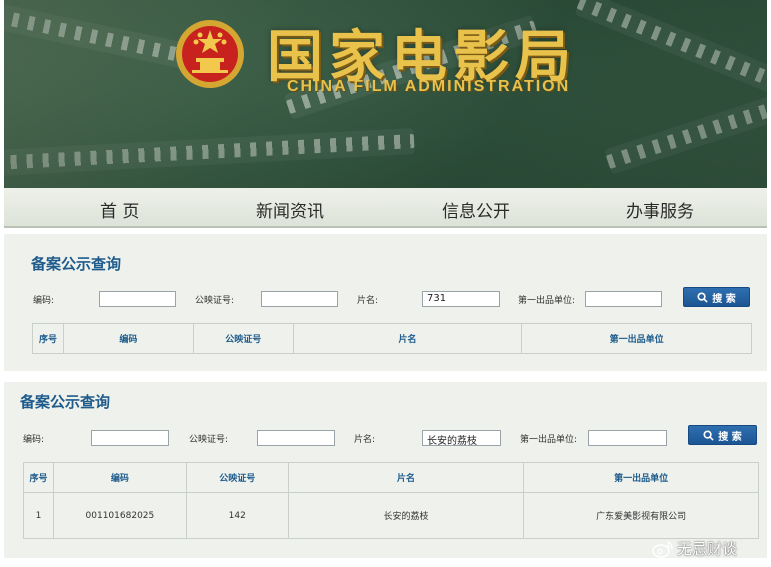 The image size is (771, 567). I want to click on cell-unit: 广东爱美影视有限公司, so click(641, 515).